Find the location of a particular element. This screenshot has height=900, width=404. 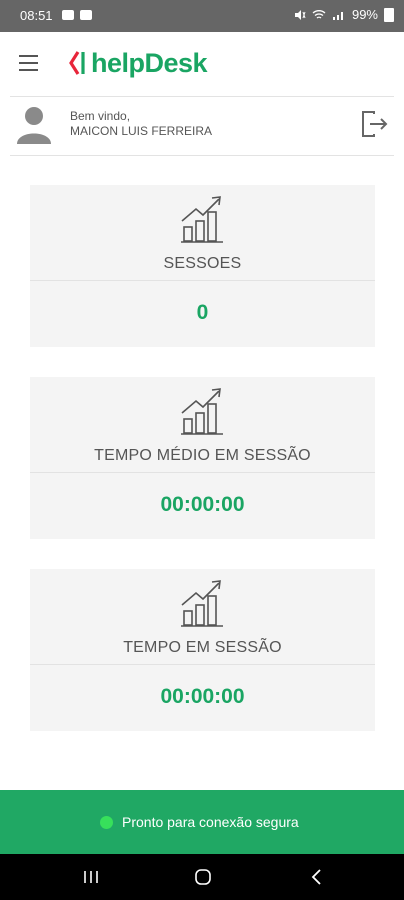

card-value: 0 is located at coordinates (202, 312).